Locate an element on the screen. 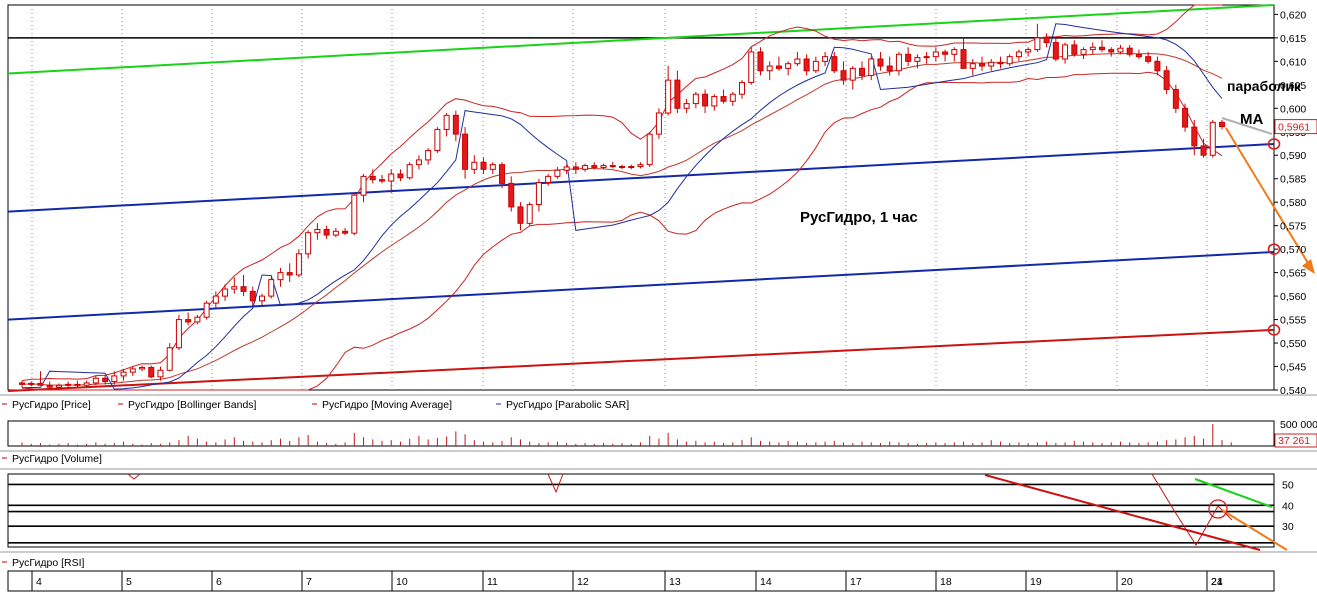 Image resolution: width=1317 pixels, height=608 pixels. time-label: 14 is located at coordinates (766, 582).